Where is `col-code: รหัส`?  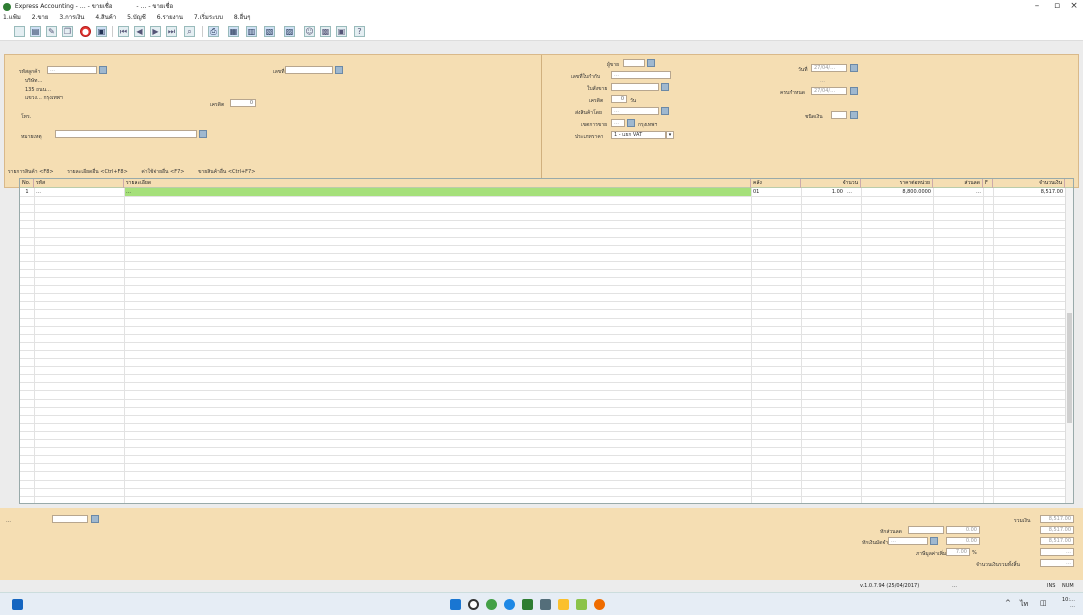 col-code: รหัส is located at coordinates (79, 183).